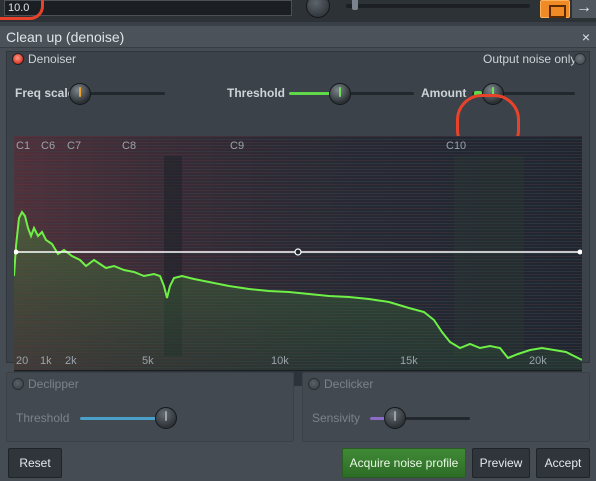 This screenshot has height=481, width=596. I want to click on accept-button: Accept, so click(563, 463).